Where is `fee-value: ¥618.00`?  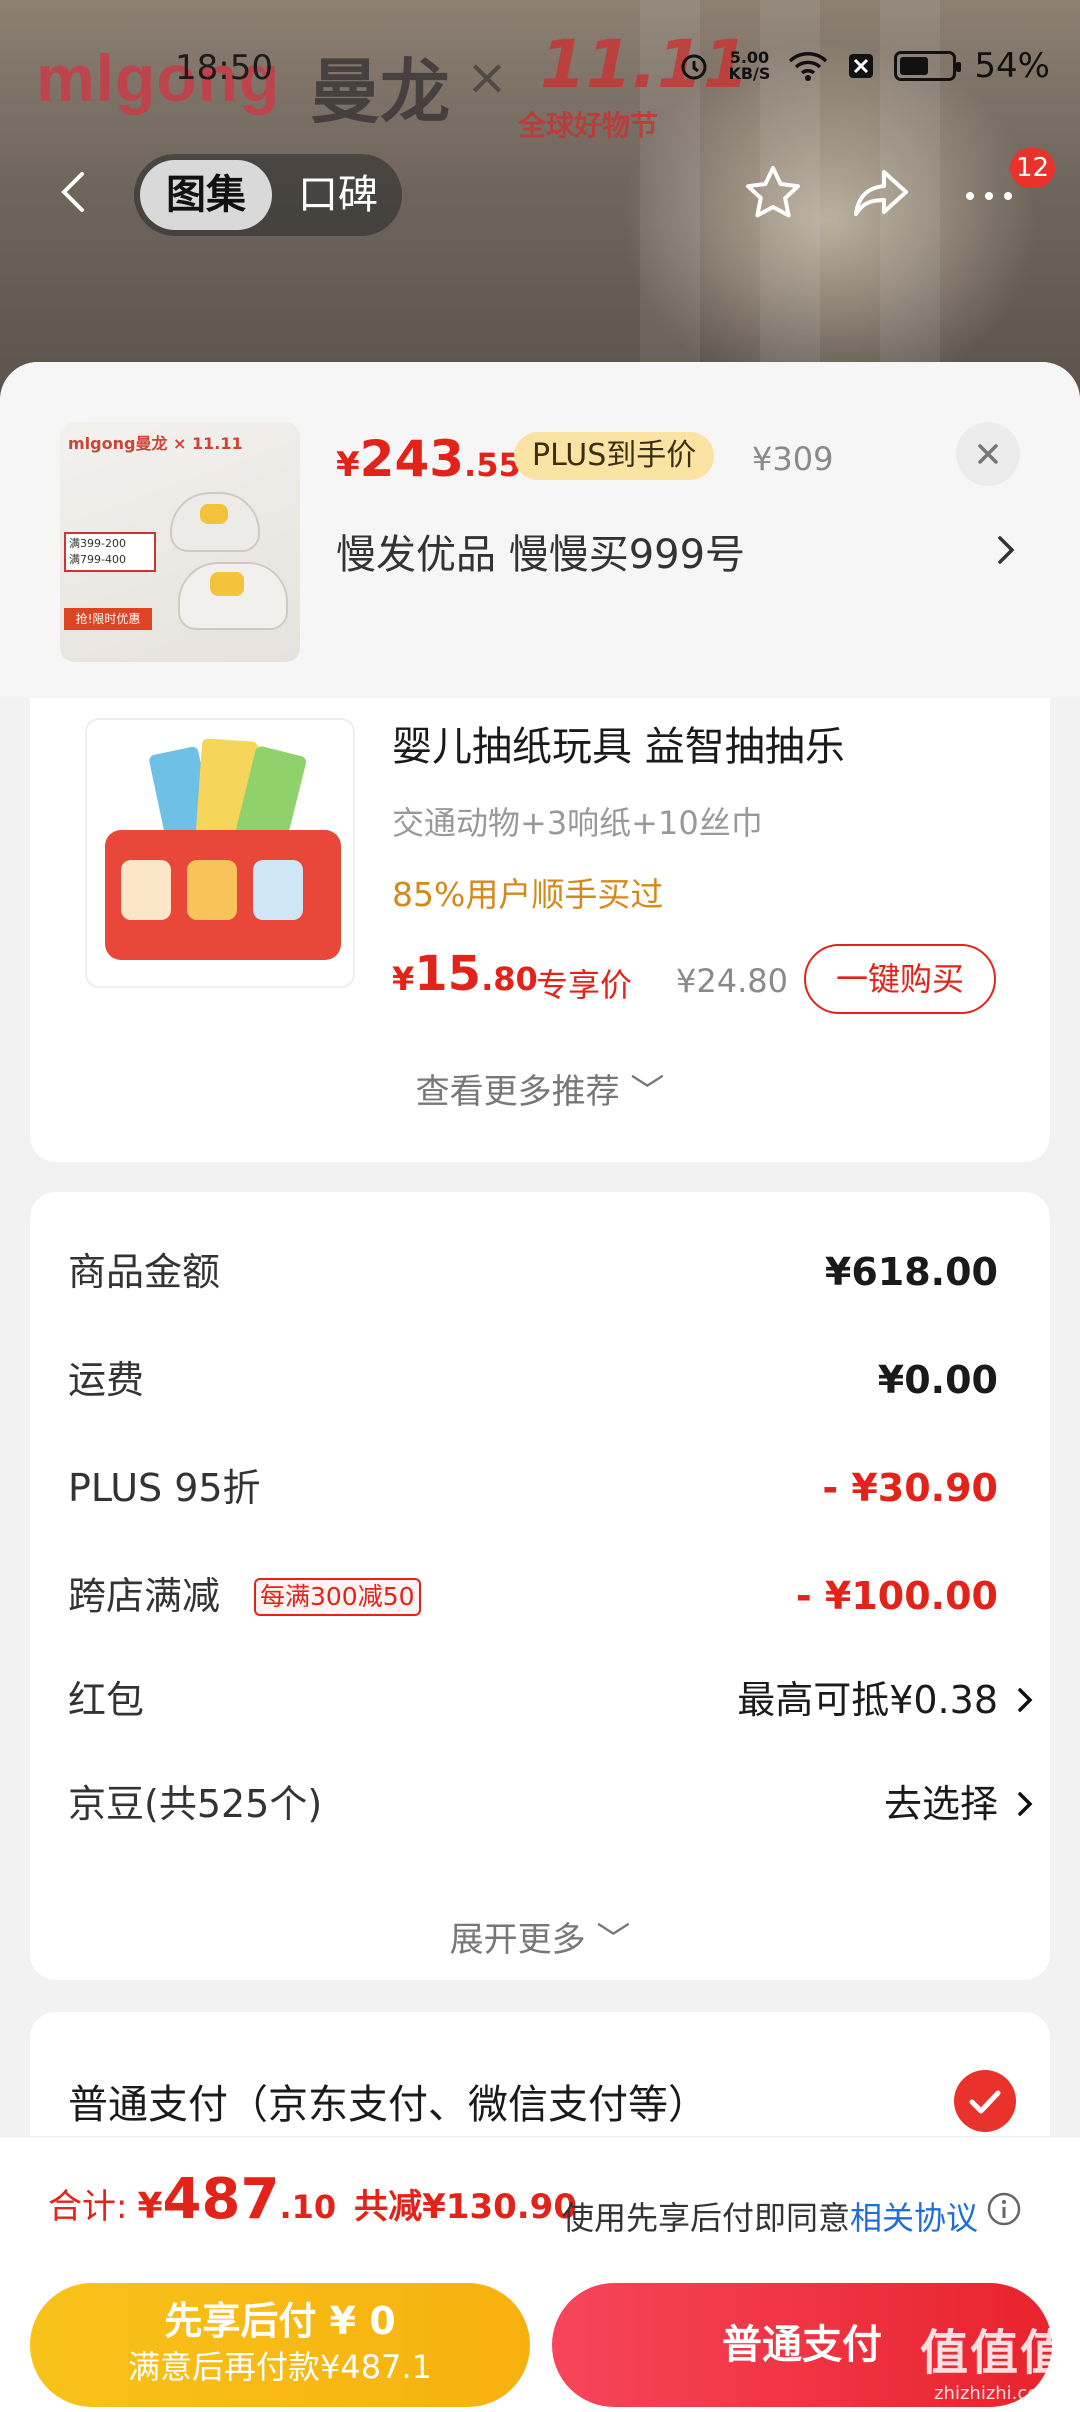
fee-value: ¥618.00 is located at coordinates (911, 1272).